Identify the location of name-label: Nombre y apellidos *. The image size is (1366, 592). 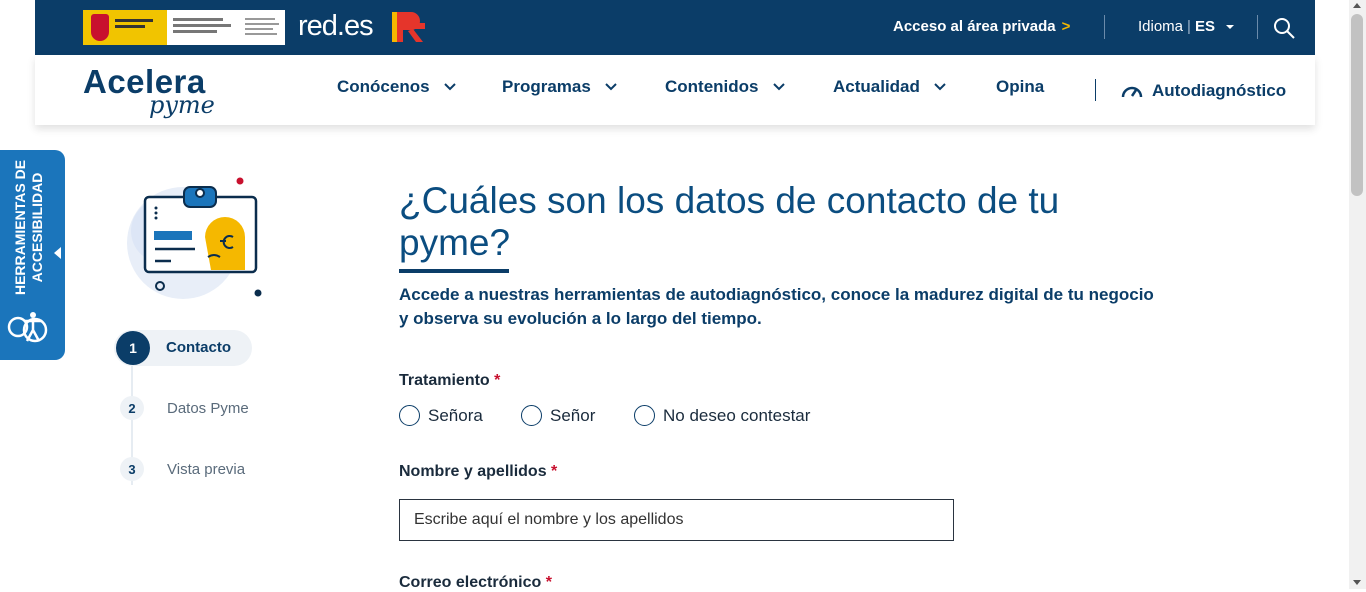
(478, 471).